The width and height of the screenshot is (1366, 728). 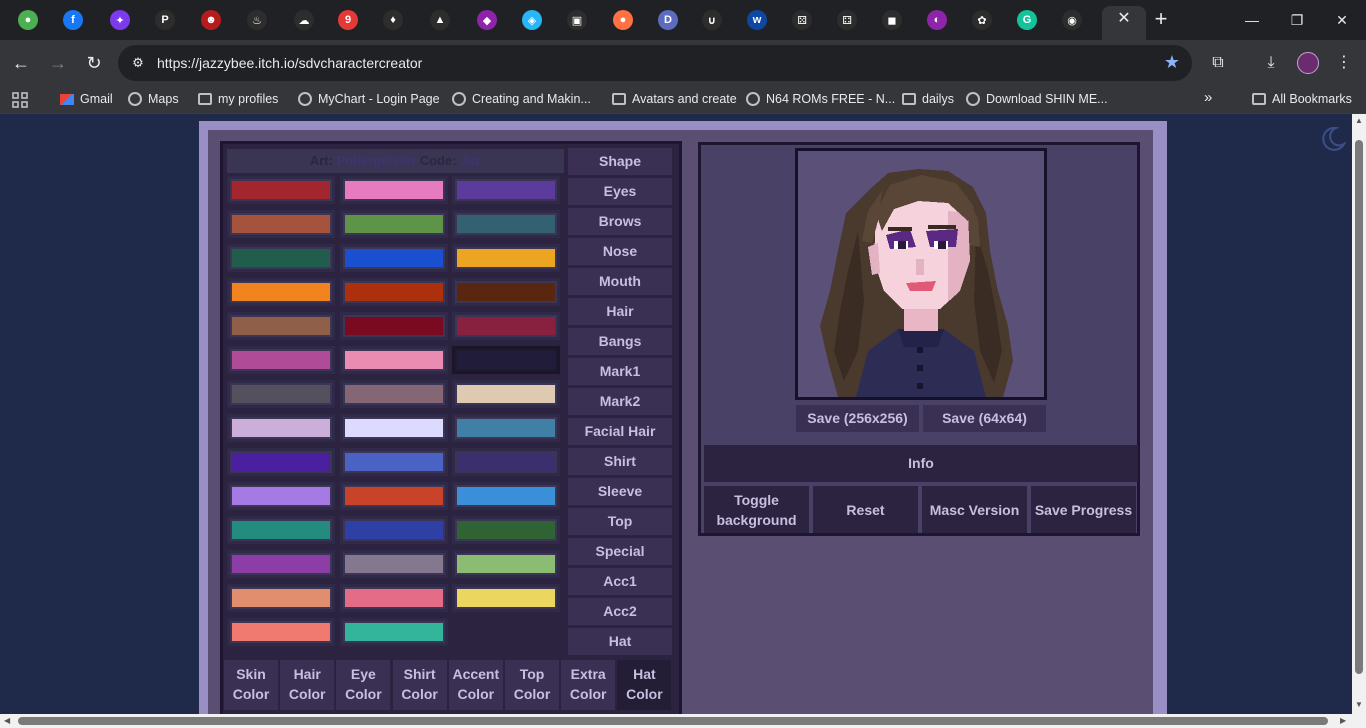 I want to click on category-shirt-button: Shirt, so click(x=620, y=461).